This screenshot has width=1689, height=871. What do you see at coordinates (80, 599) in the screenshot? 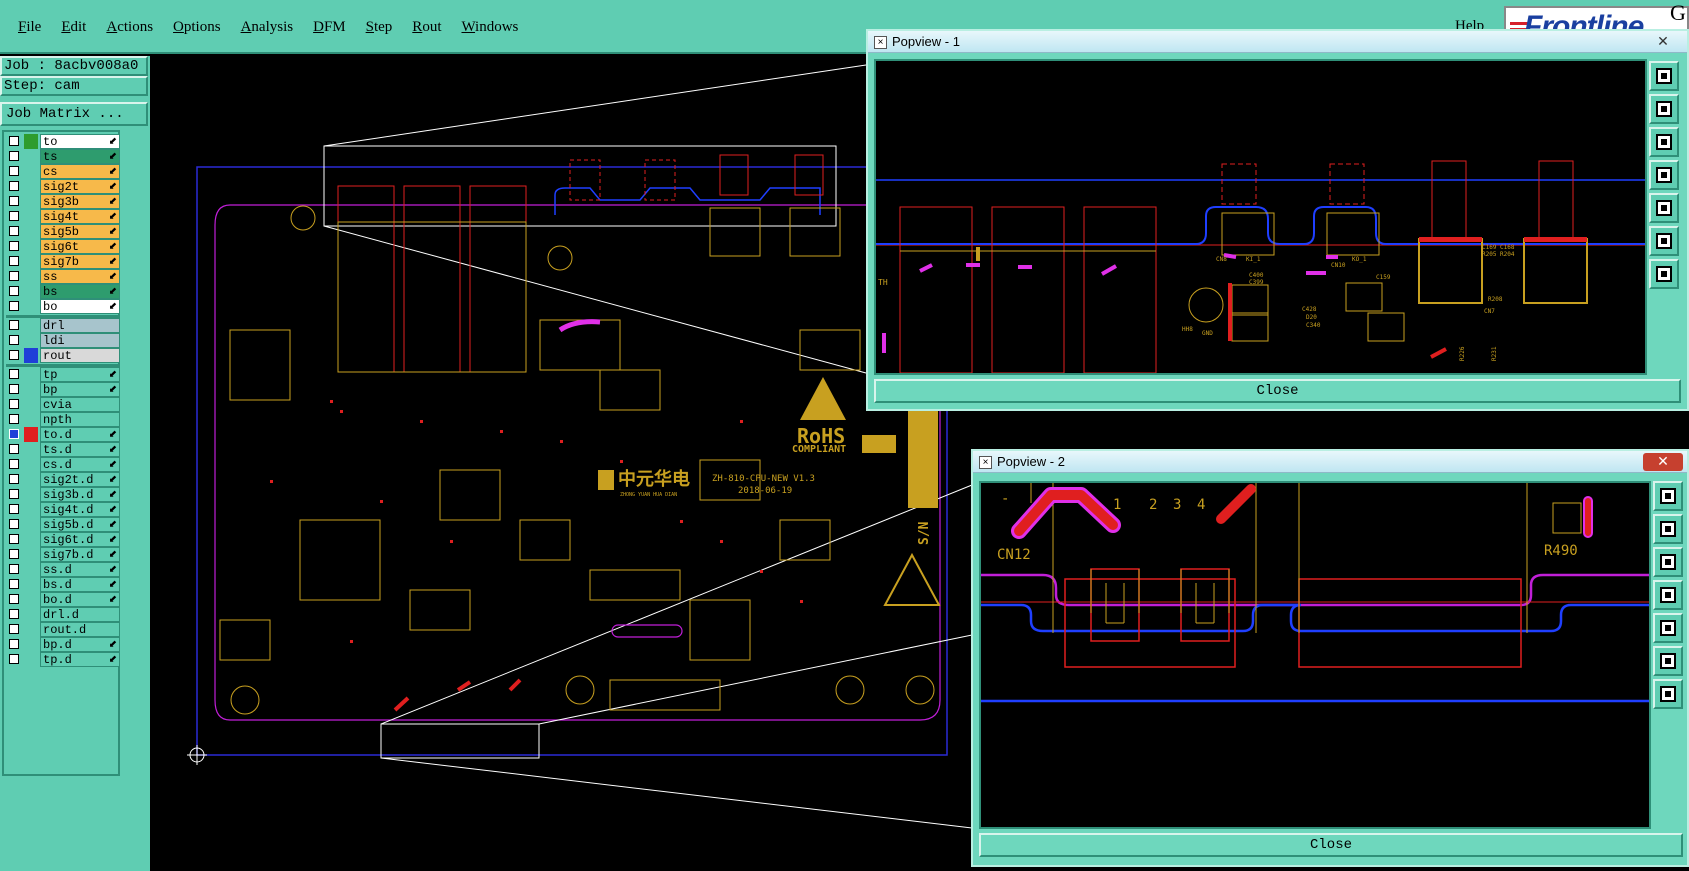
I see `layer-name: bo.d ⬋` at bounding box center [80, 599].